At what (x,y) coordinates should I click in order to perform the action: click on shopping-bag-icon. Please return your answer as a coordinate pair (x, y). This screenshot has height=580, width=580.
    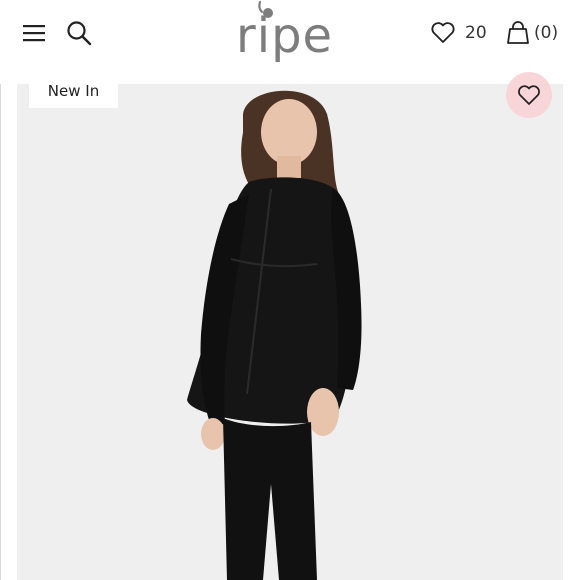
    Looking at the image, I should click on (518, 32).